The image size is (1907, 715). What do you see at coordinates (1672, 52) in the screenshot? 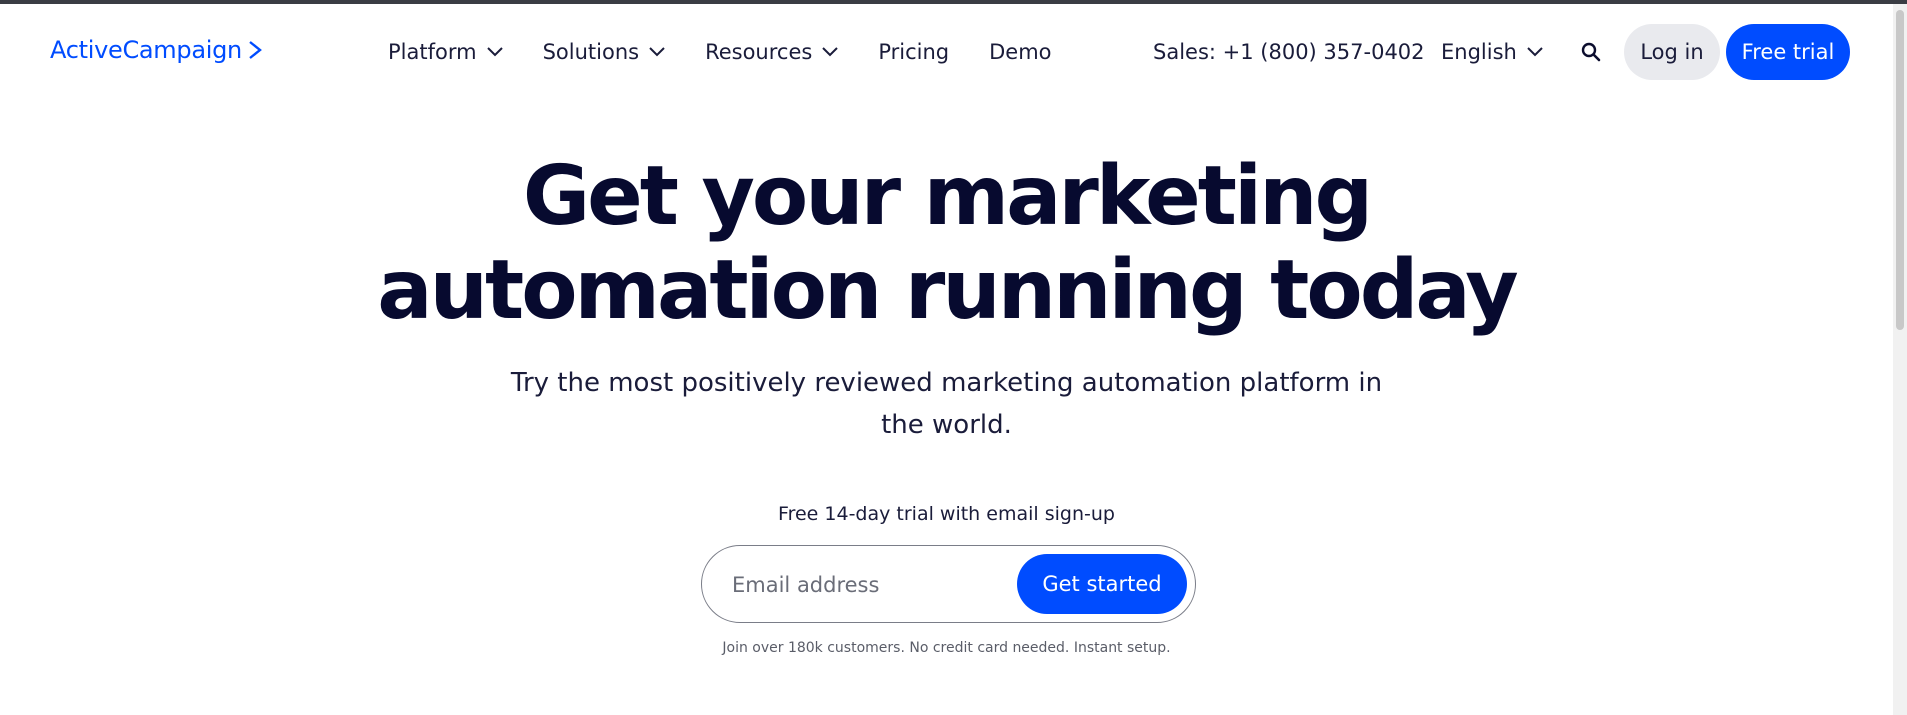
I see `login-button: Log in` at bounding box center [1672, 52].